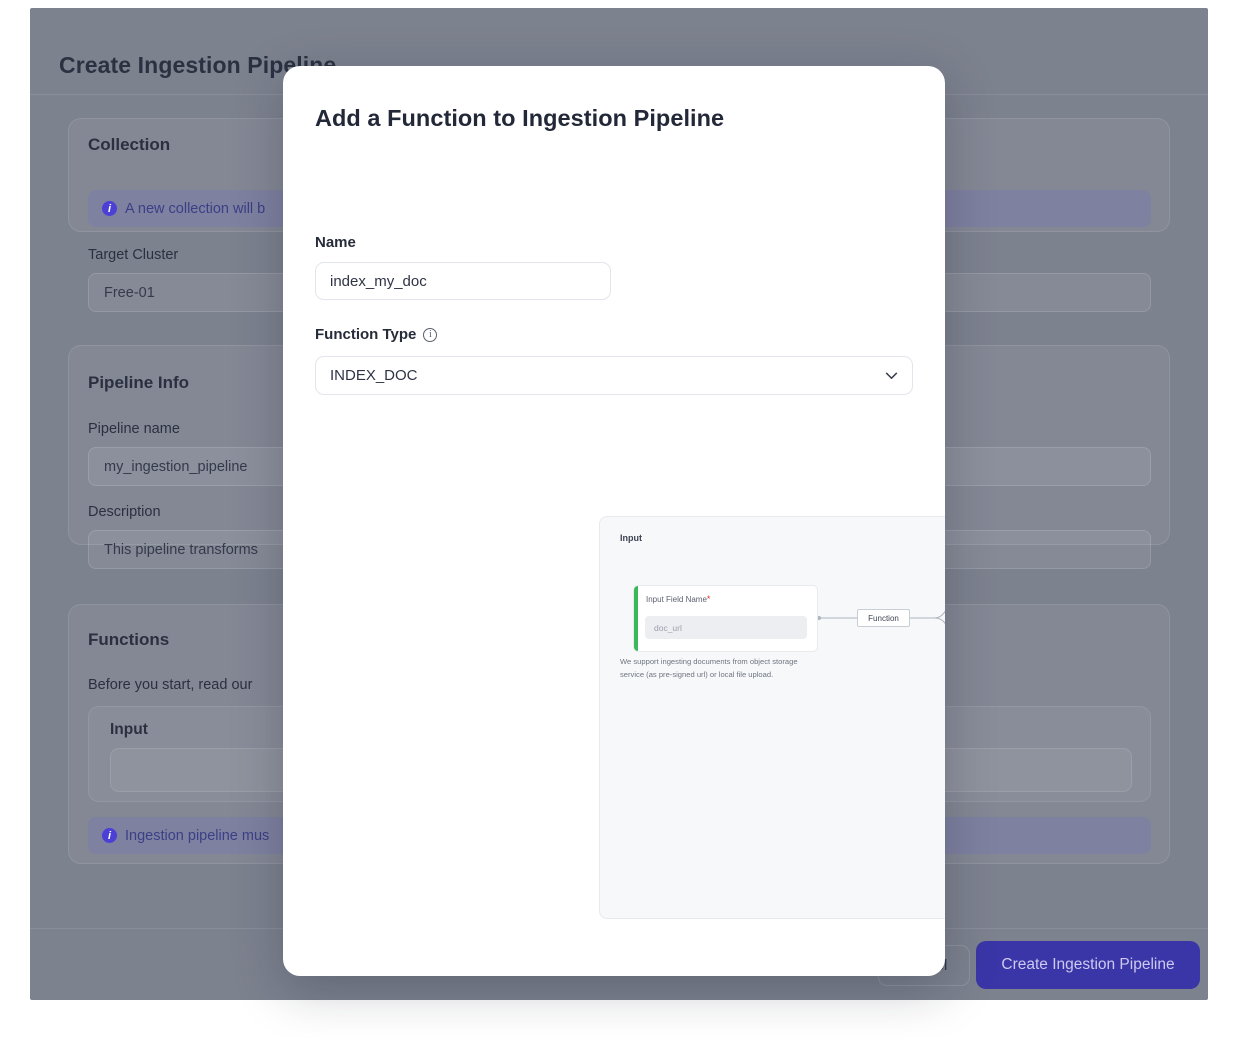  Describe the element at coordinates (636, 618) in the screenshot. I see `input-node-accent-bar` at that location.